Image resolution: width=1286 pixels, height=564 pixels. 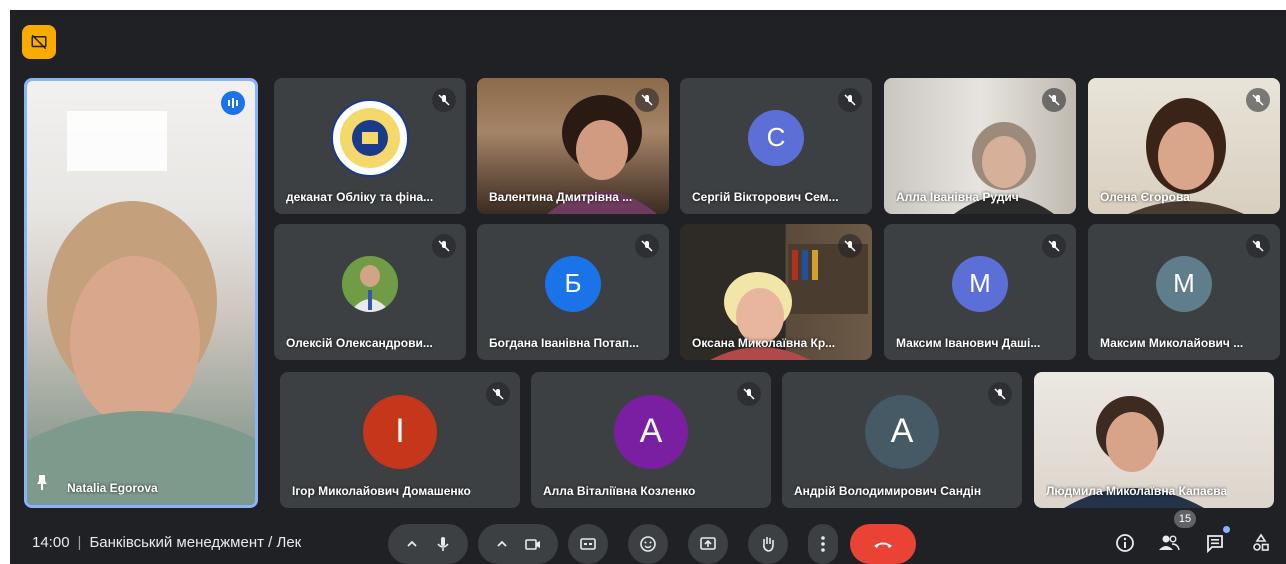 What do you see at coordinates (1154, 440) in the screenshot?
I see `participant-tile: Людмила Миколаївна Капаєва` at bounding box center [1154, 440].